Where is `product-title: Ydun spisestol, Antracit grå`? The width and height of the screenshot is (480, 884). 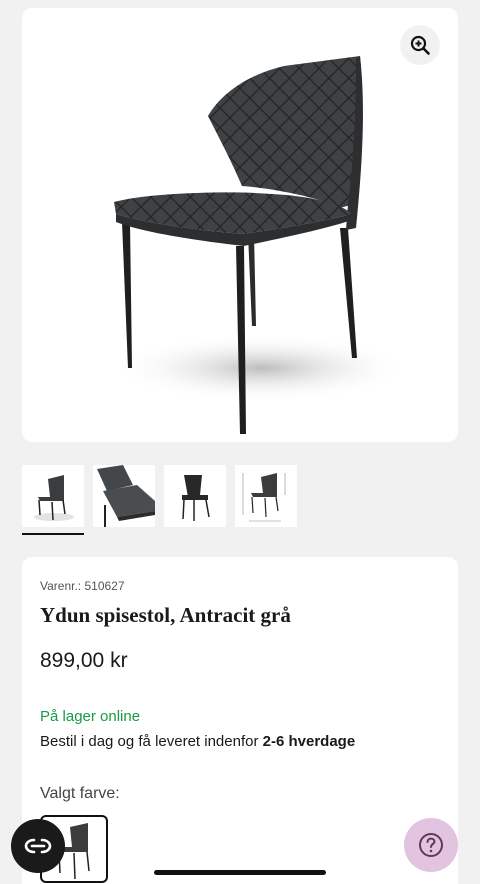 product-title: Ydun spisestol, Antracit grå is located at coordinates (165, 615).